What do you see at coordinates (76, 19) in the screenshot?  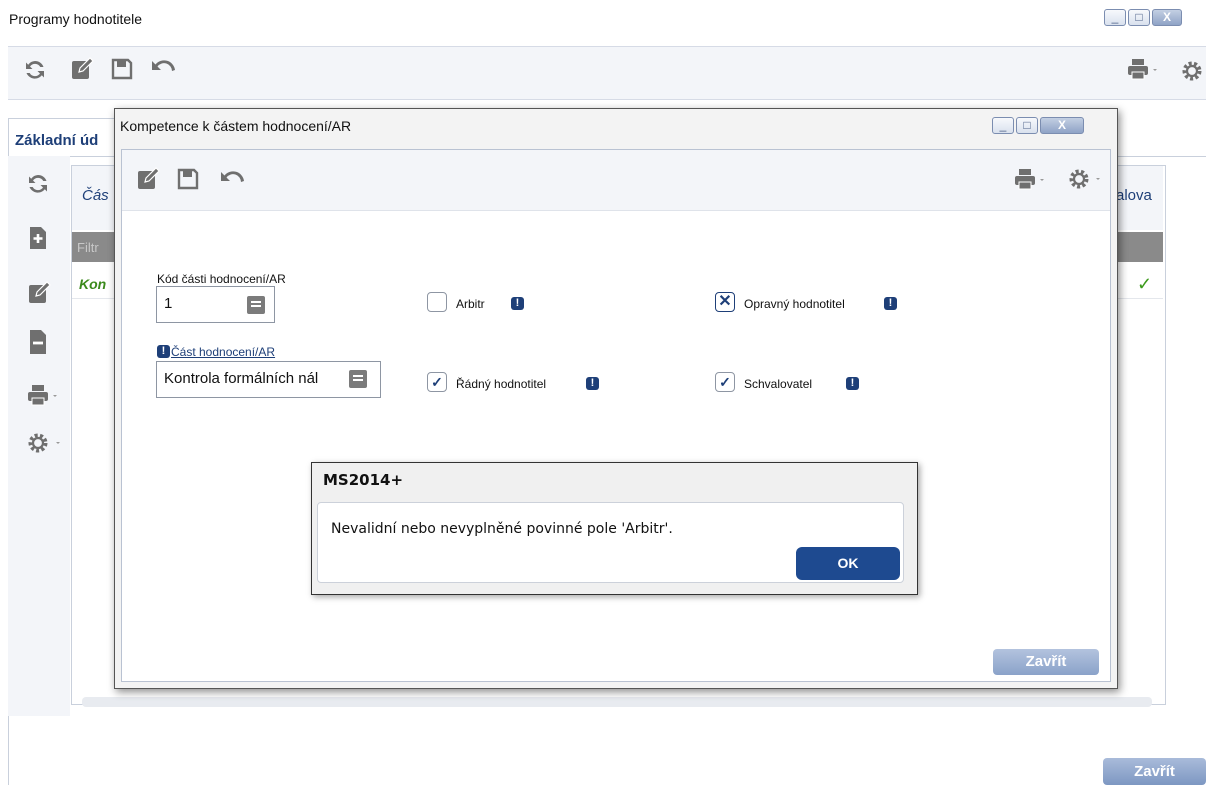 I see `window-title: Programy hodnotitele` at bounding box center [76, 19].